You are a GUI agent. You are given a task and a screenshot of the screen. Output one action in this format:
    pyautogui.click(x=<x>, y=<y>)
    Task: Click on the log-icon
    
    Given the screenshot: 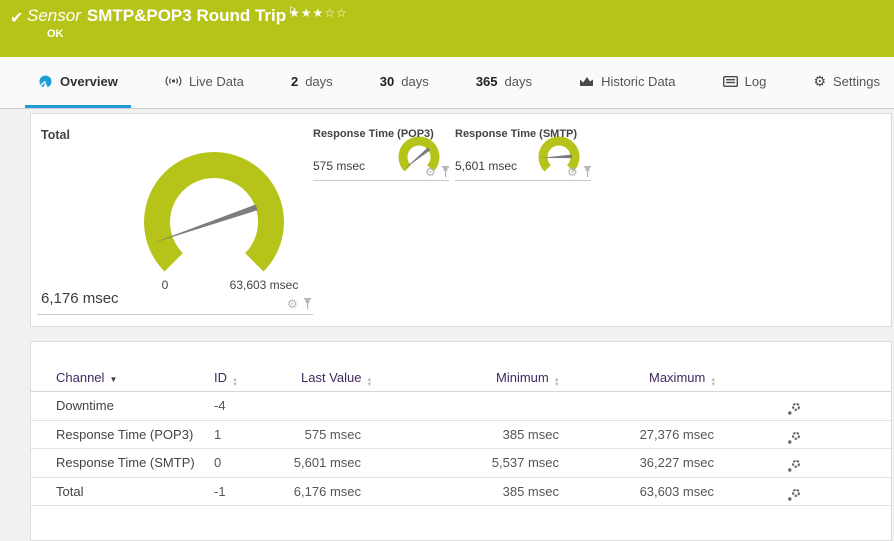 What is the action you would take?
    pyautogui.click(x=730, y=81)
    